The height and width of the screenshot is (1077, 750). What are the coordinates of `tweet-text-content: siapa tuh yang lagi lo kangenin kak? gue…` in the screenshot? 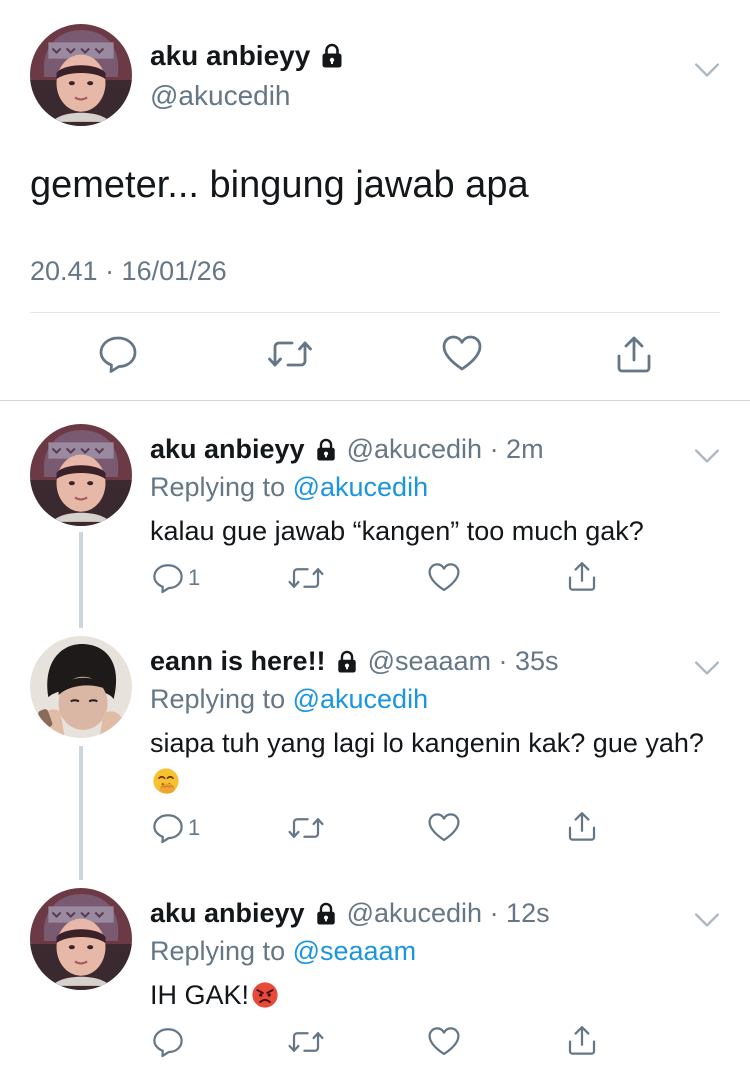 It's located at (427, 743).